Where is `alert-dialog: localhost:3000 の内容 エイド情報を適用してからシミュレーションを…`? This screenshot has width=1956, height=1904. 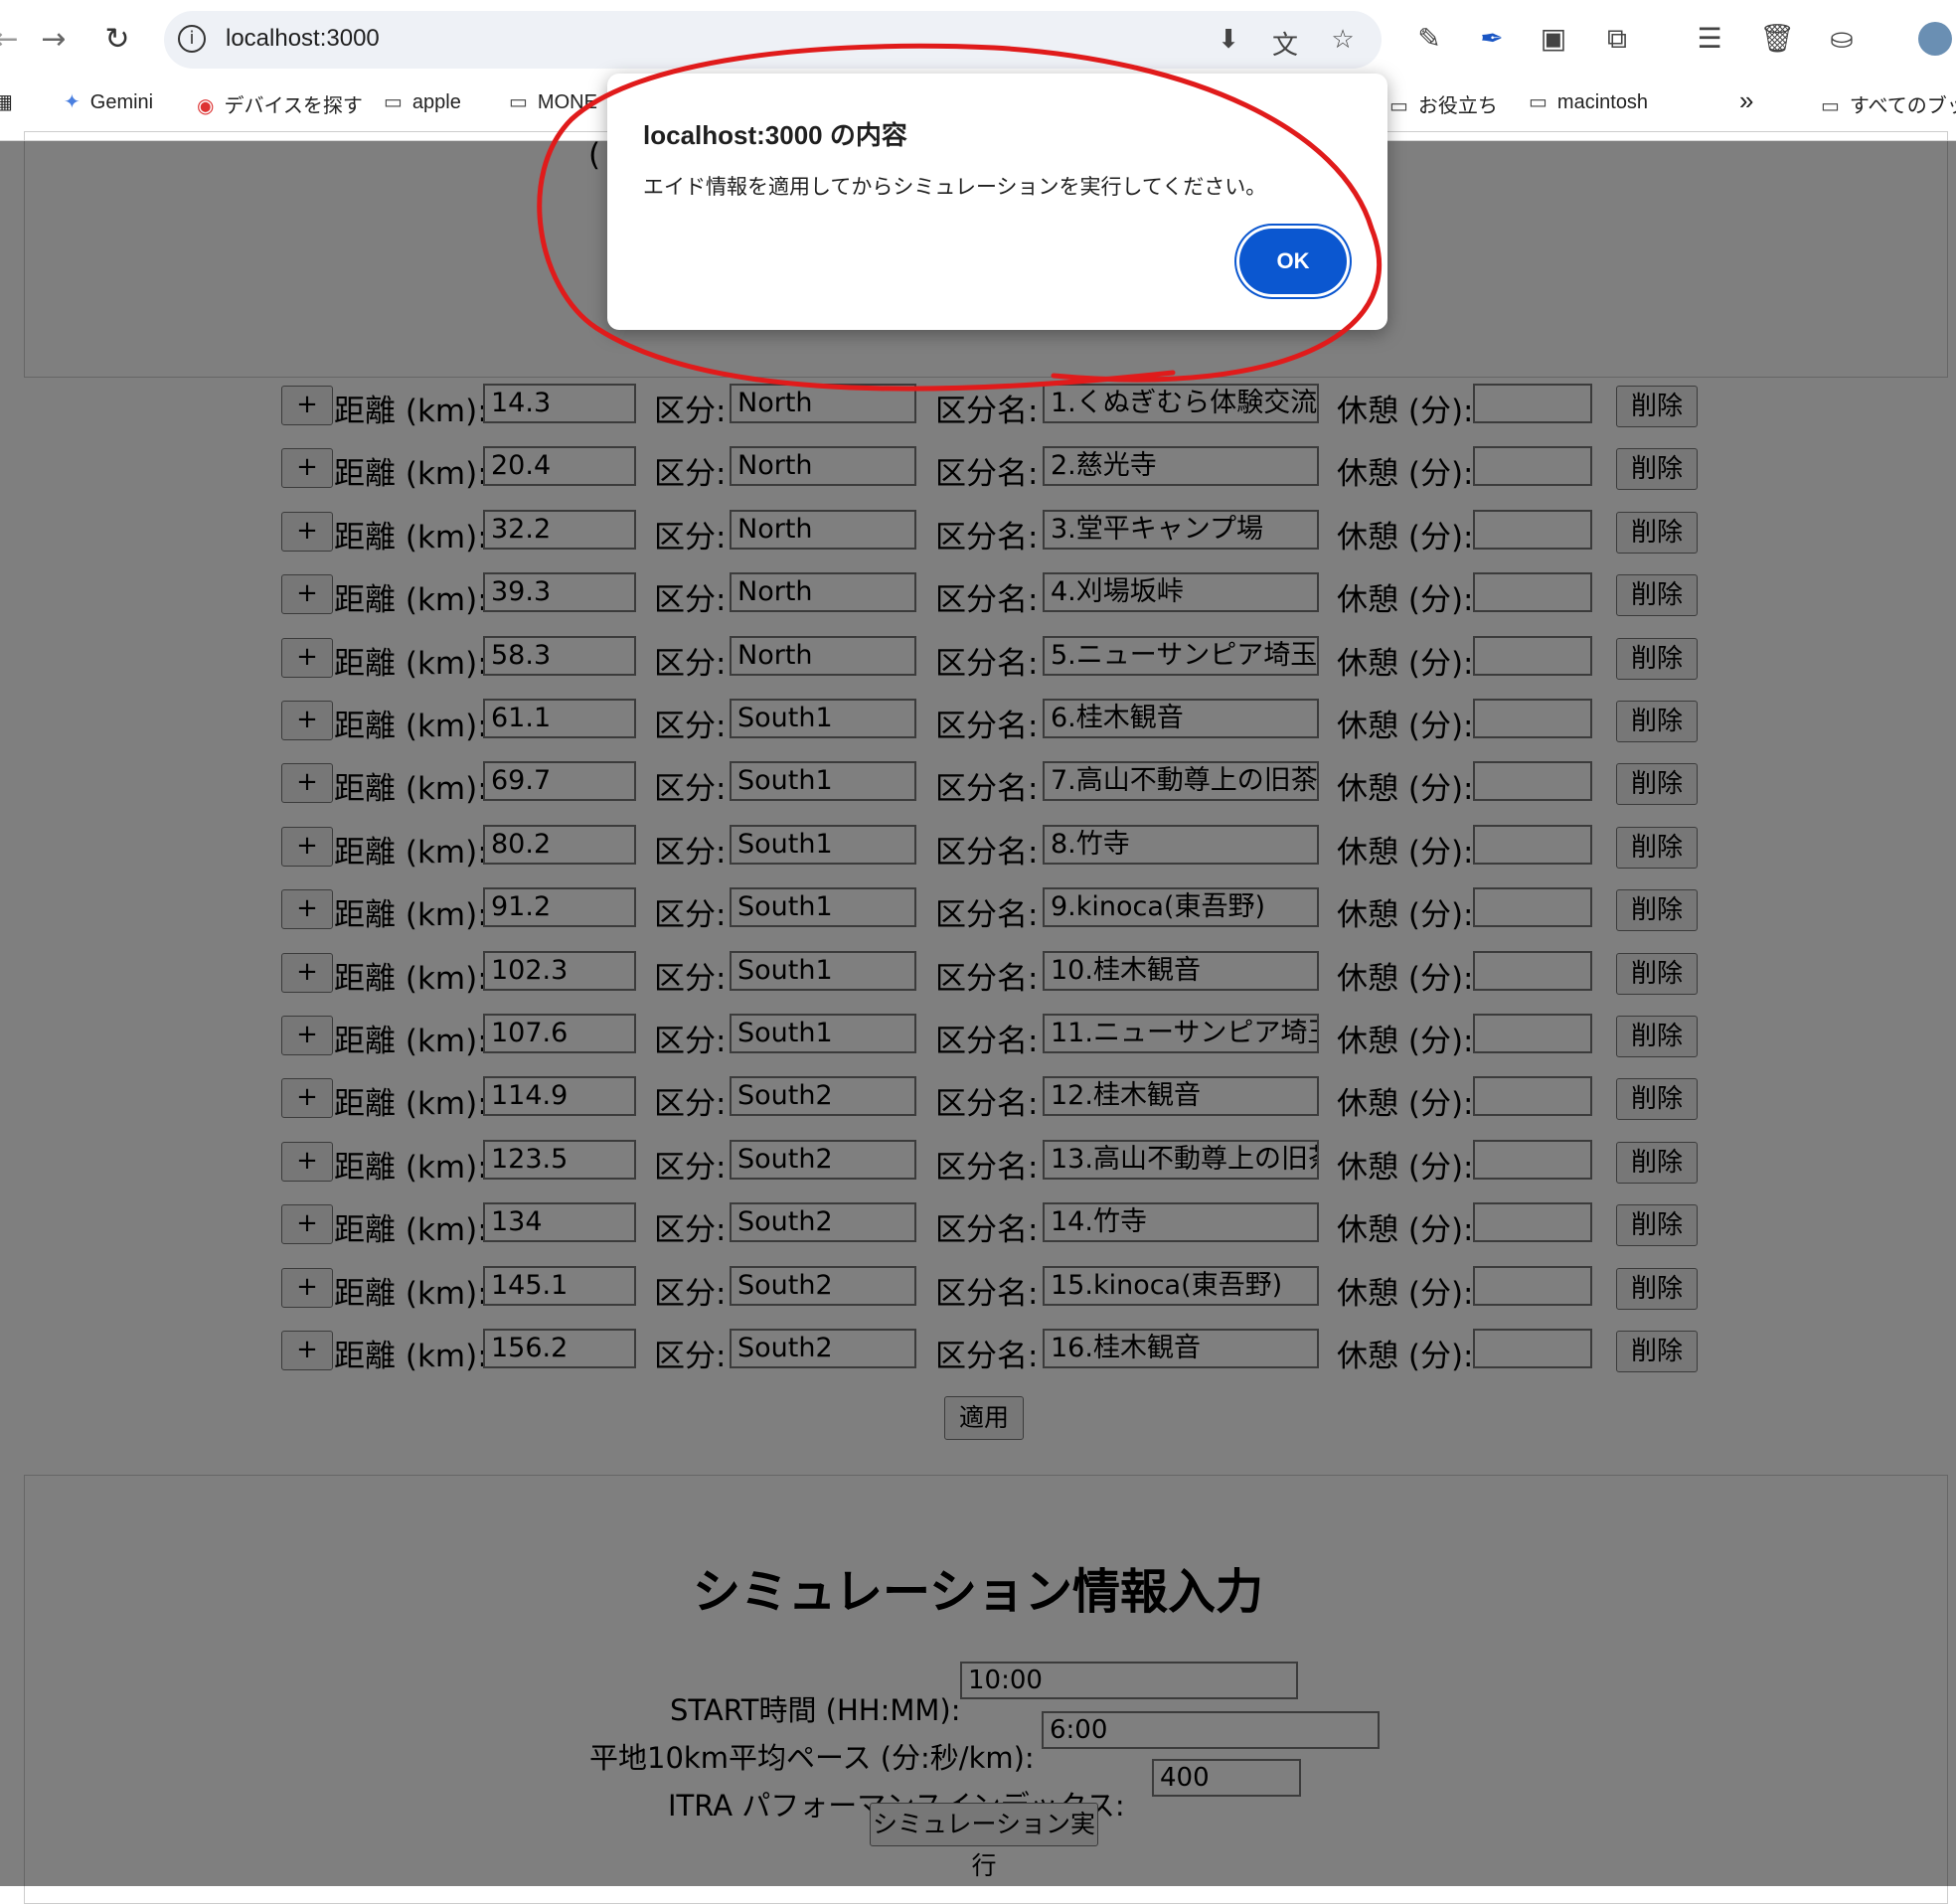
alert-dialog: localhost:3000 の内容 エイド情報を適用してからシミュレーションを… is located at coordinates (997, 202).